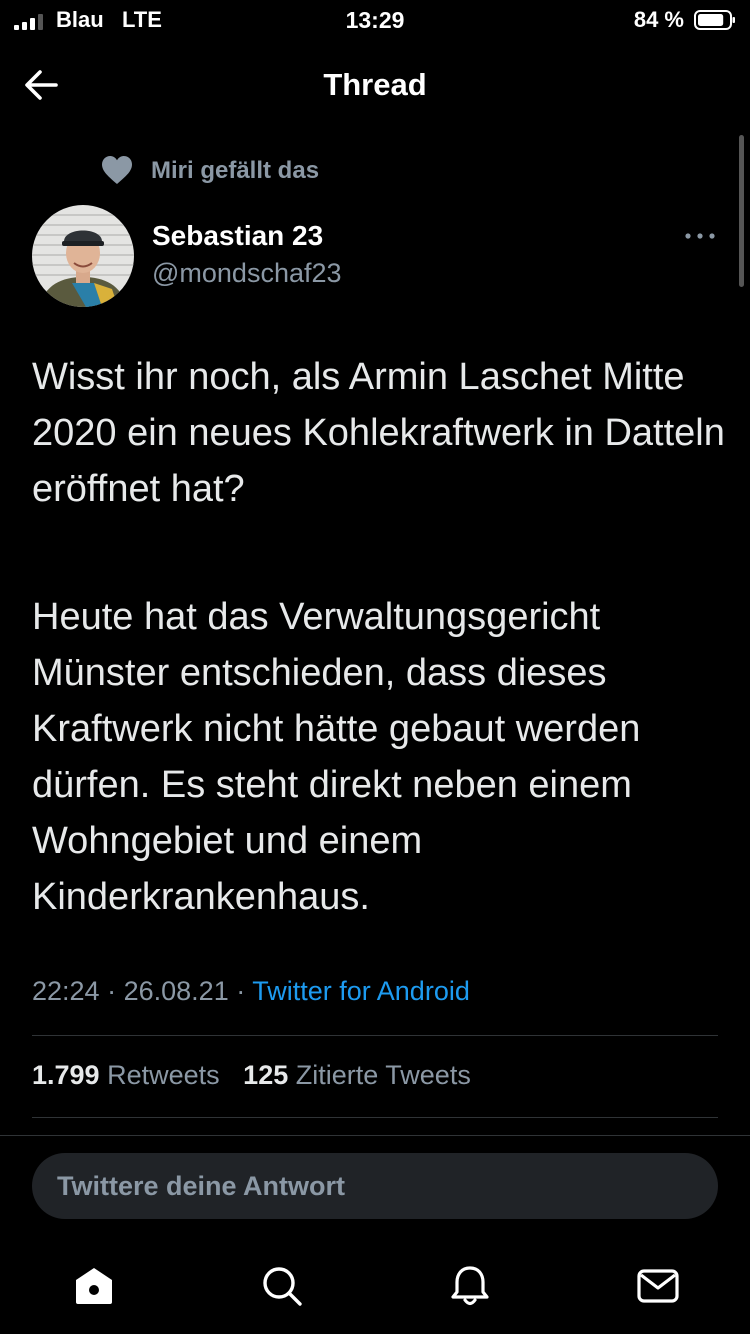 This screenshot has width=750, height=1334. Describe the element at coordinates (235, 170) in the screenshot. I see `social-context-text: Miri gefällt das` at that location.